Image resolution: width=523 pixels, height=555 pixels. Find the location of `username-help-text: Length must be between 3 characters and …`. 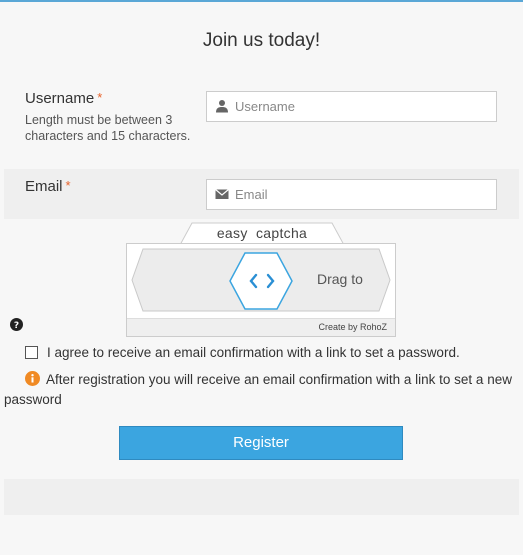

username-help-text: Length must be between 3 characters and … is located at coordinates (108, 128).